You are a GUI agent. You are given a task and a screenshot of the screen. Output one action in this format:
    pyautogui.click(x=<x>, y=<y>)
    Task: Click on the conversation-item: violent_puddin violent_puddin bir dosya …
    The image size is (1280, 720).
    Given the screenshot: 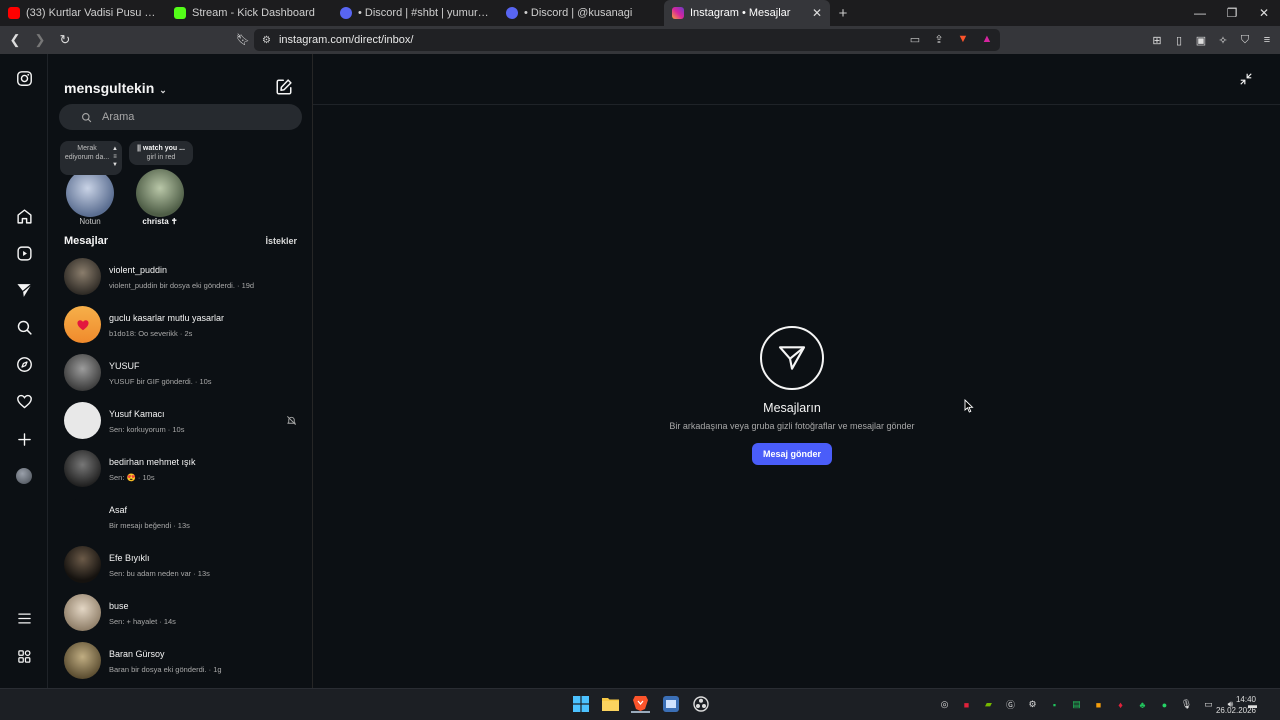 What is the action you would take?
    pyautogui.click(x=180, y=280)
    